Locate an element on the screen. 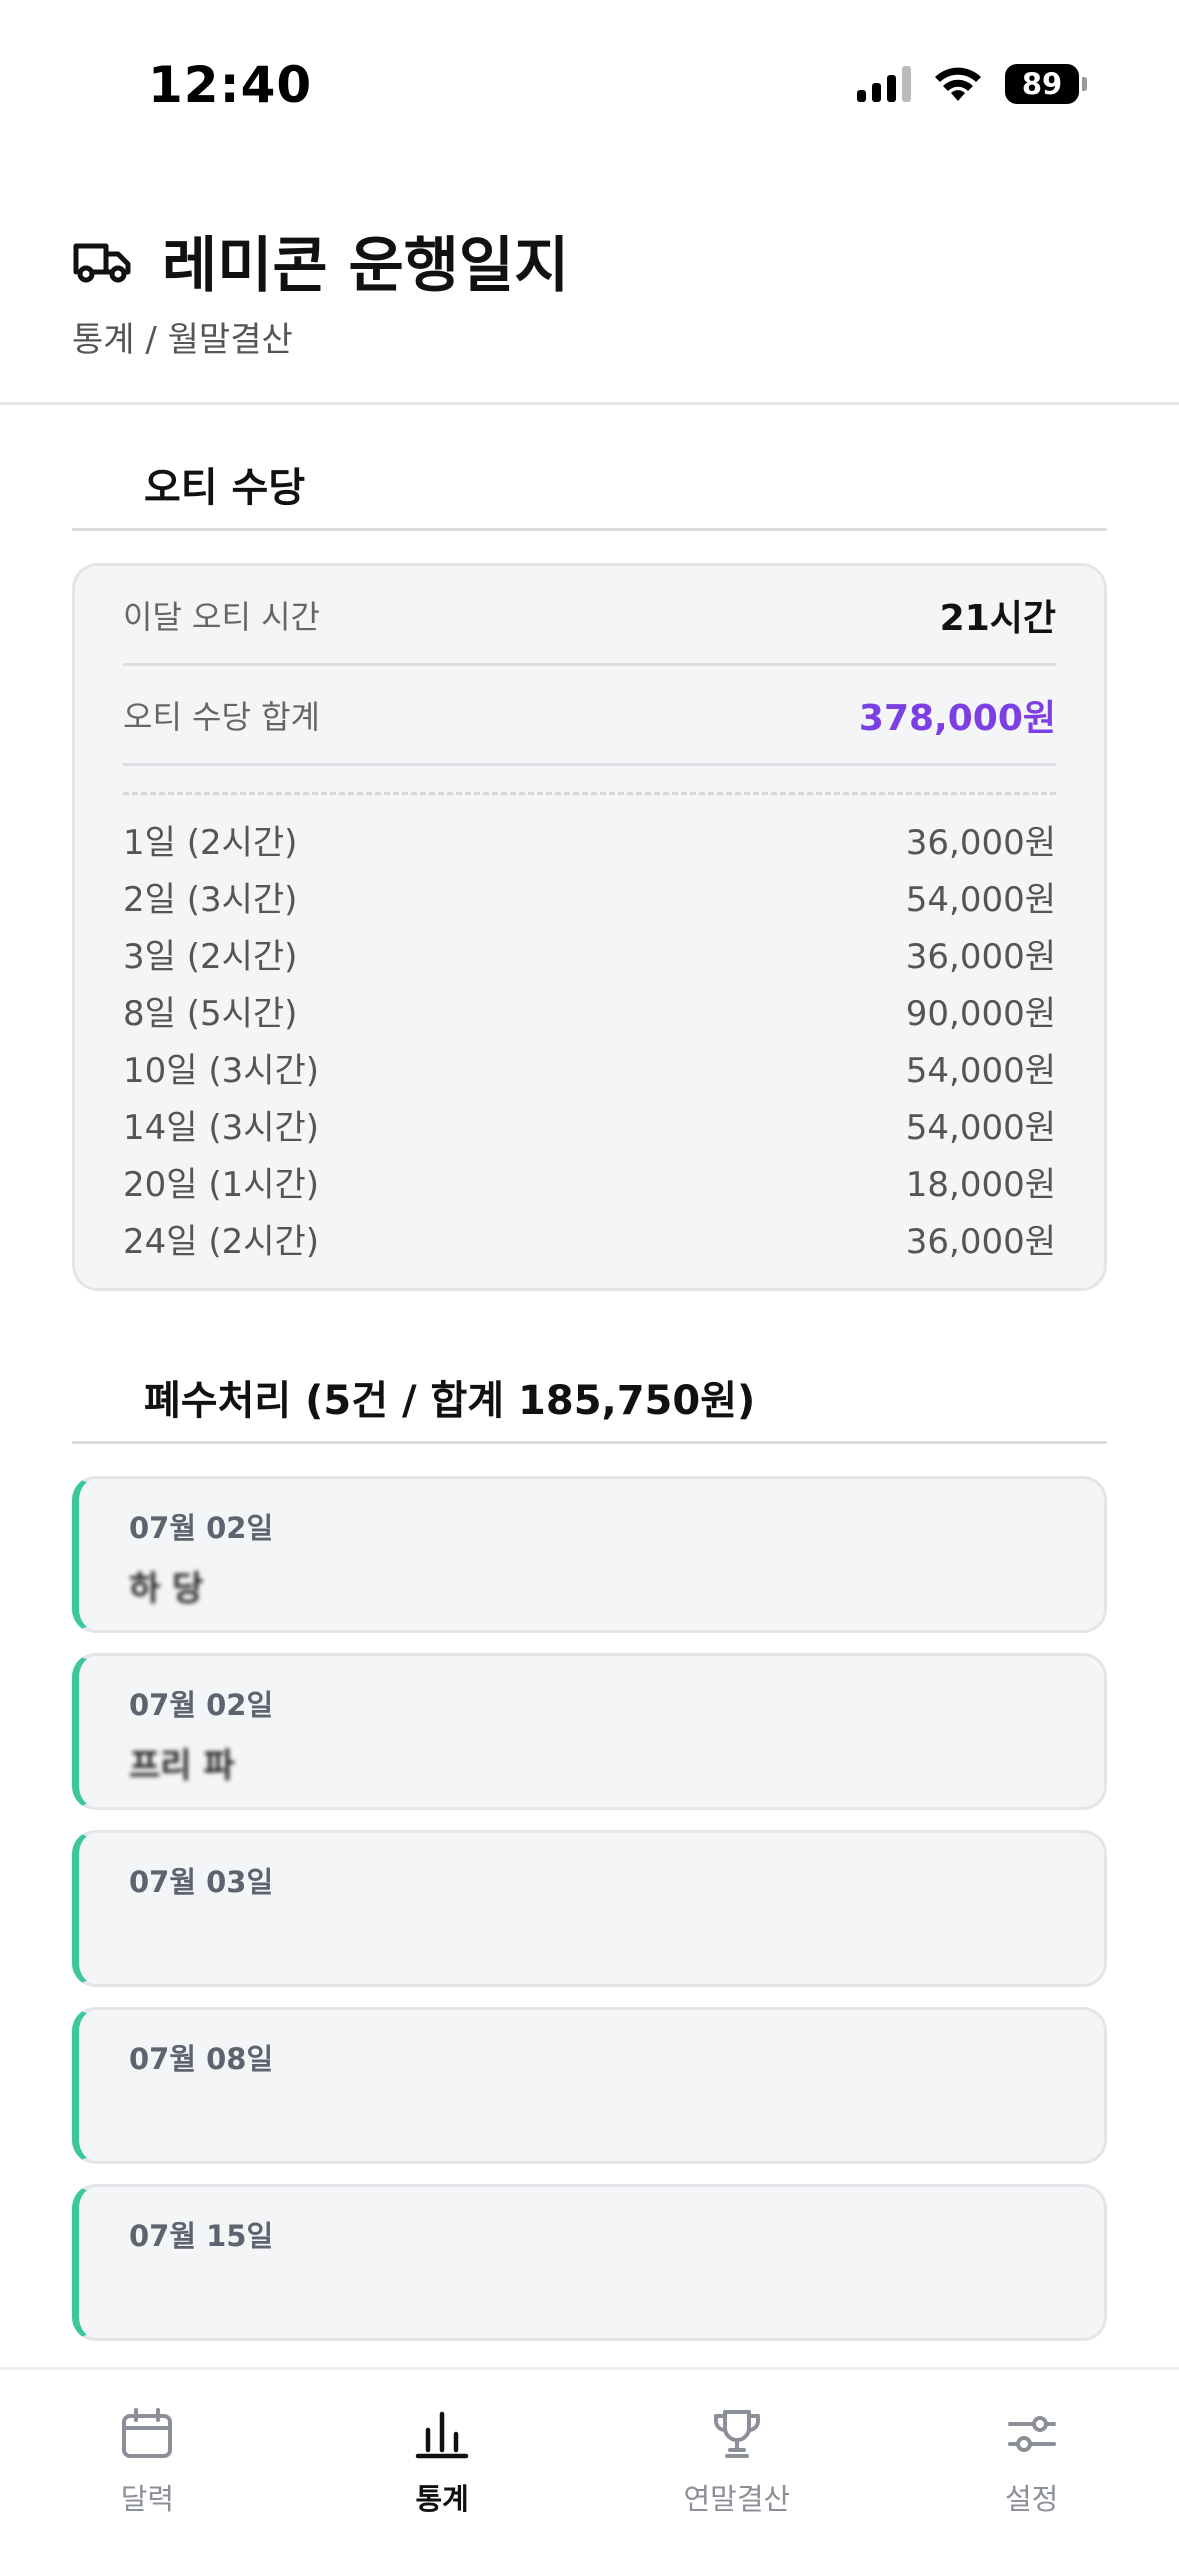 The width and height of the screenshot is (1179, 2556). waste-section-title: 폐수처리 (5건 / 합계 185,750원) is located at coordinates (450, 1401).